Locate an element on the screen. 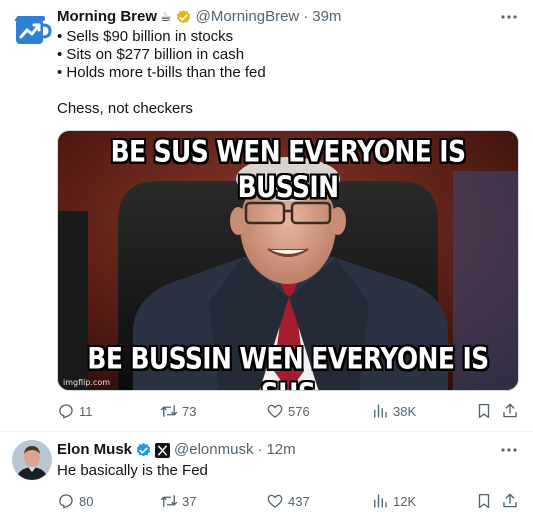 The width and height of the screenshot is (533, 518). tweet-header: Elon Musk @elonmusk · 12m is located at coordinates (176, 450).